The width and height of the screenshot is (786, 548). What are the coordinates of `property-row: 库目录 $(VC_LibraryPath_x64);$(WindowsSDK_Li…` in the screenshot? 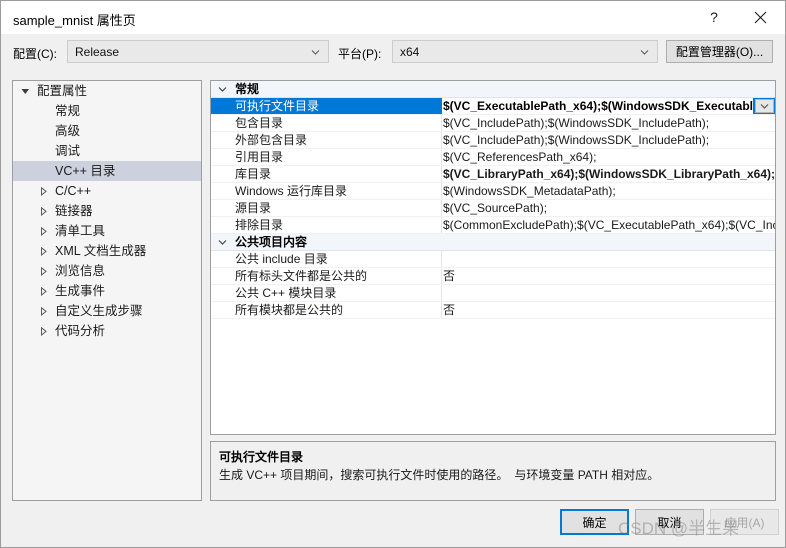 It's located at (493, 174).